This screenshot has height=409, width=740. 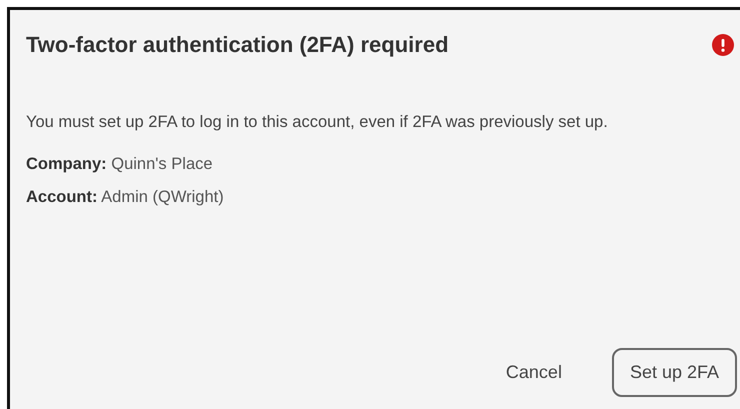 I want to click on setup-button: Set up 2FA, so click(x=674, y=372).